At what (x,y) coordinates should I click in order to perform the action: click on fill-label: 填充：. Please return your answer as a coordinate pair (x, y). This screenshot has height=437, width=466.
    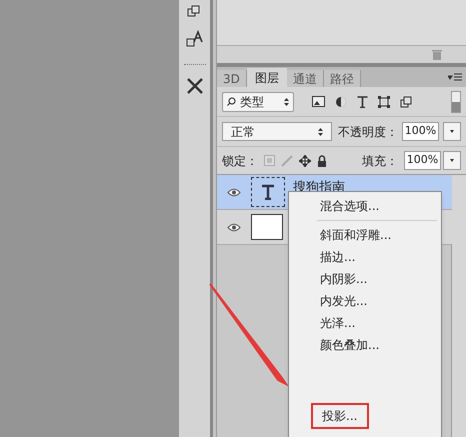
    Looking at the image, I should click on (380, 161).